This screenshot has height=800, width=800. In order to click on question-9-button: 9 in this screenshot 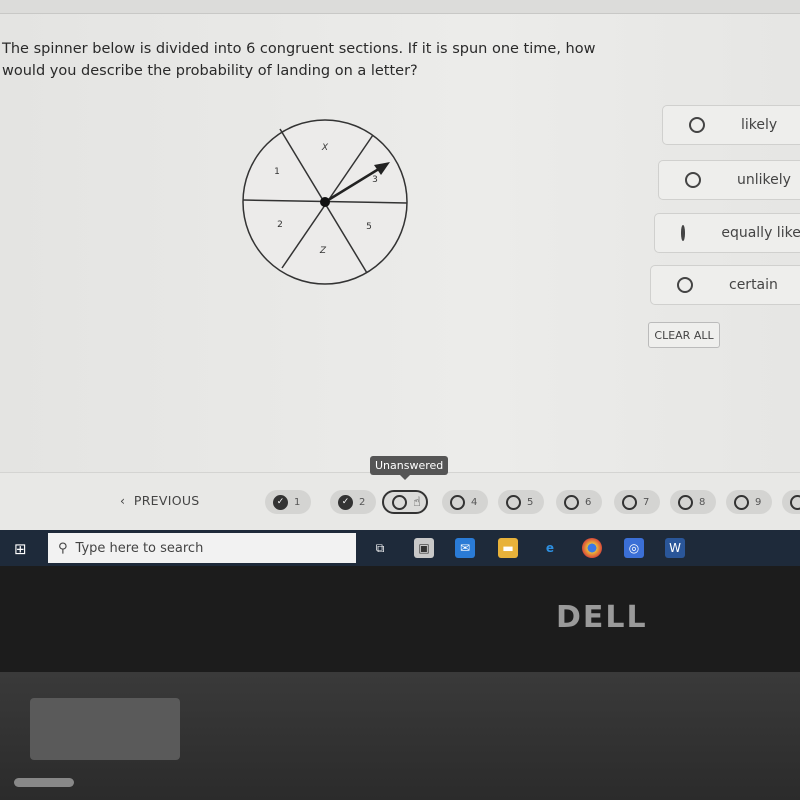, I will do `click(749, 502)`.